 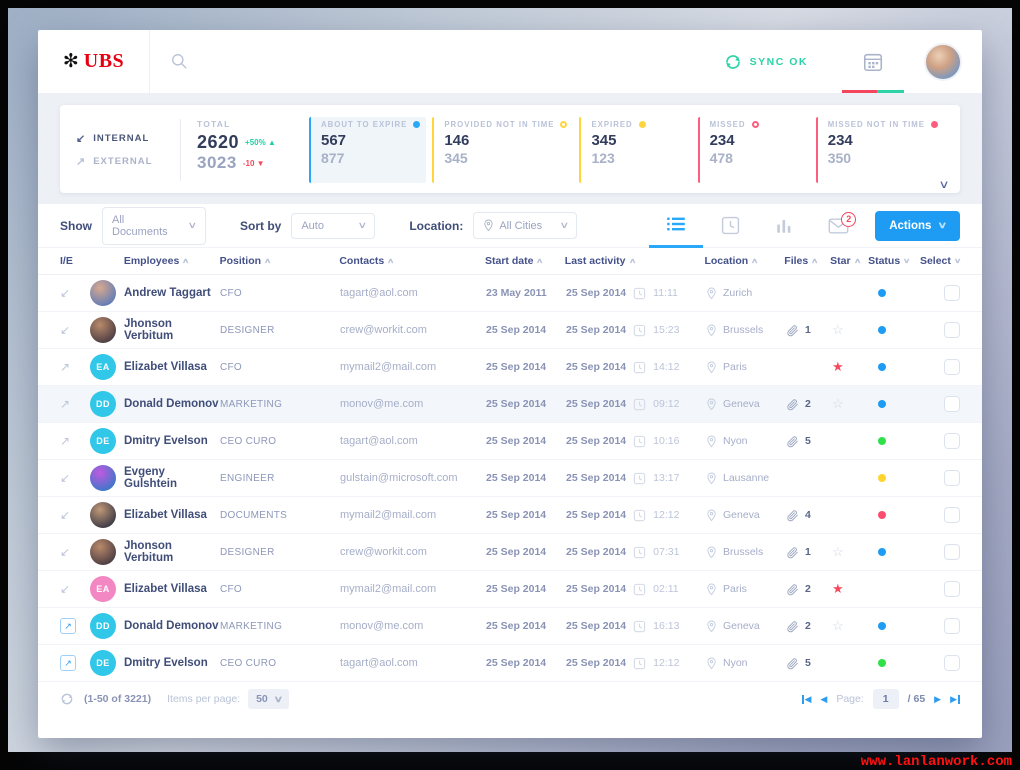 I want to click on column-header-status: Status, so click(x=894, y=261).